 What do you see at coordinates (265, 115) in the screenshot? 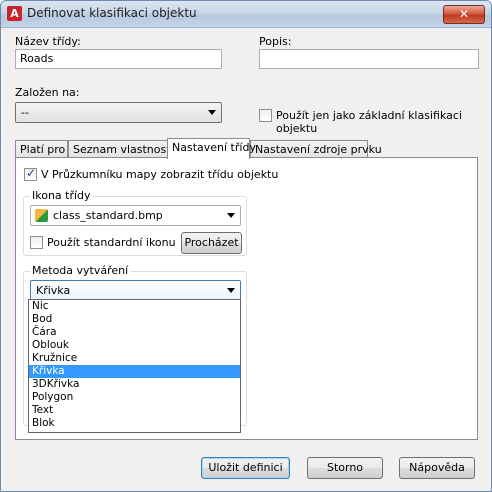
I see `base-only-checkbox` at bounding box center [265, 115].